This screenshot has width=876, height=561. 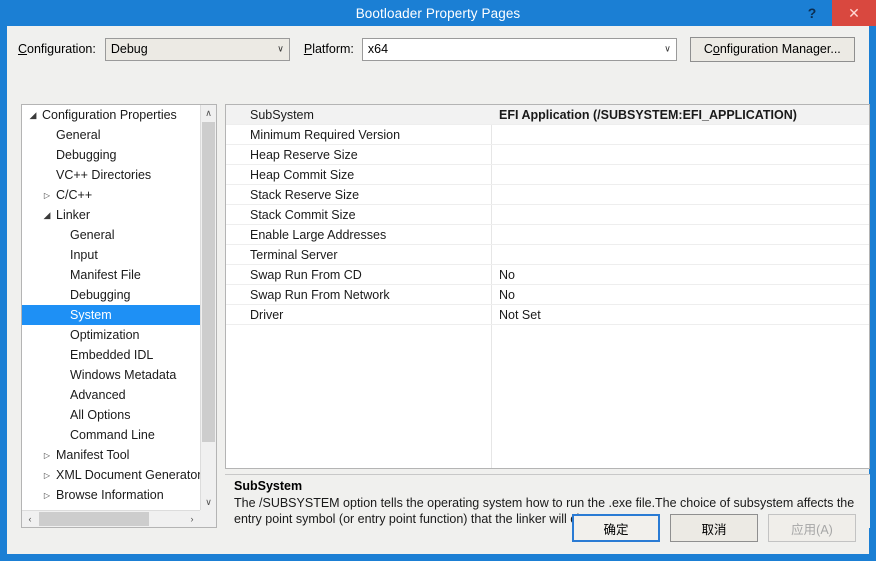 I want to click on tree-item-label: System, so click(x=91, y=315).